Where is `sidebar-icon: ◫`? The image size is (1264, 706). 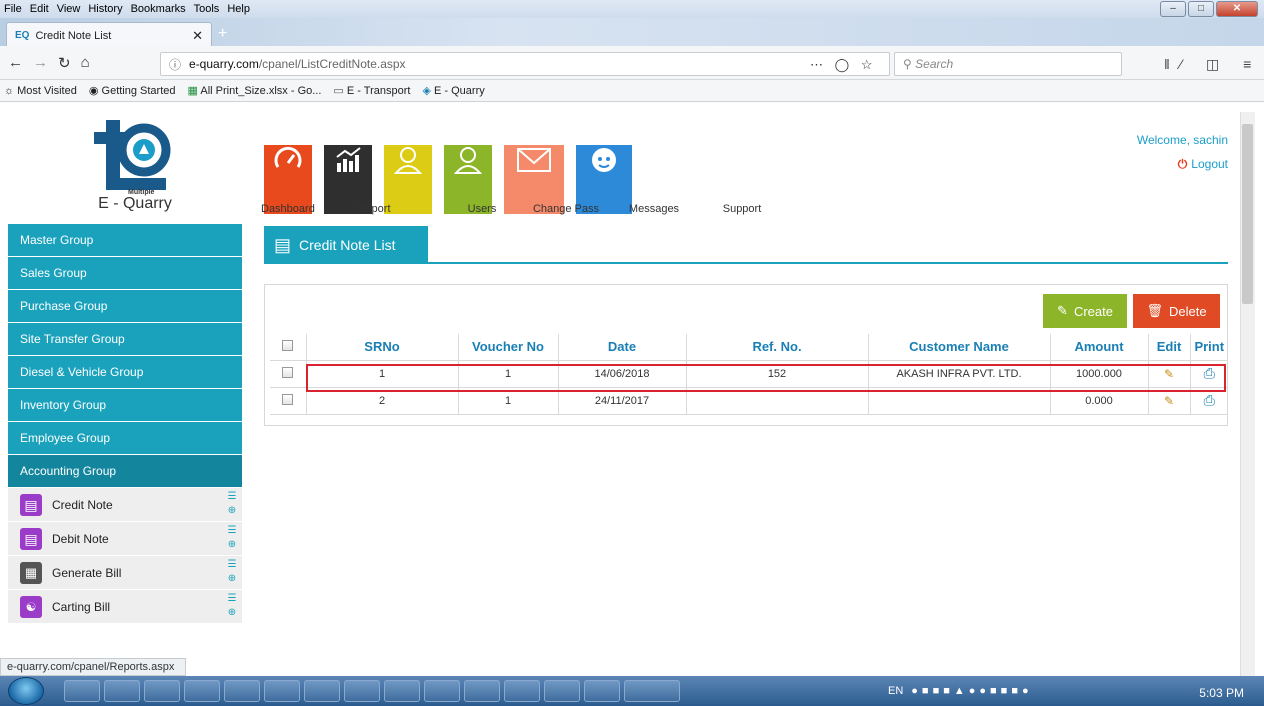 sidebar-icon: ◫ is located at coordinates (1217, 64).